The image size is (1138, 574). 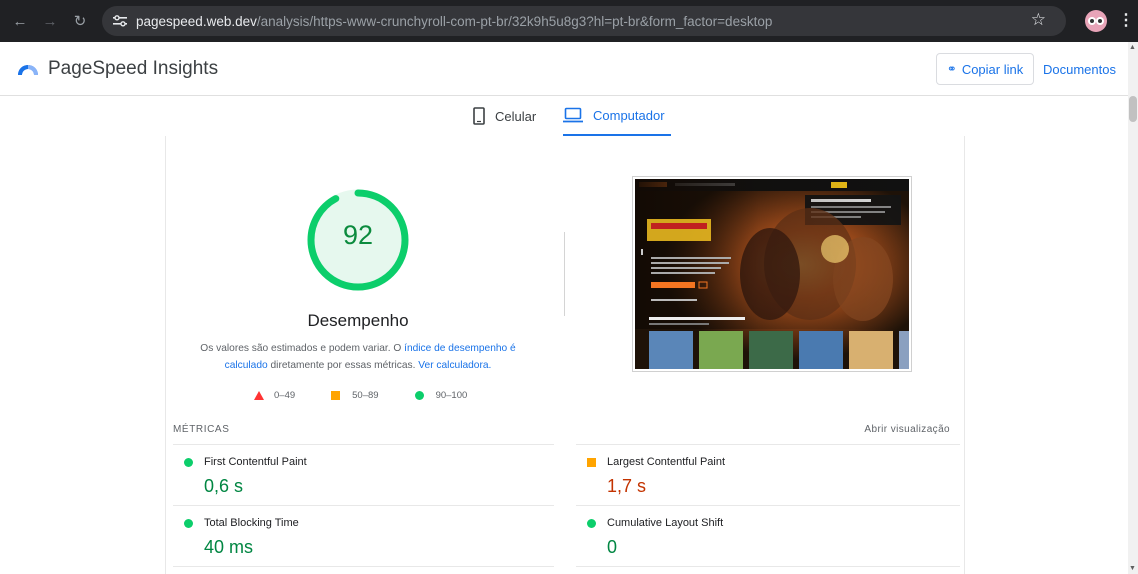 I want to click on tab-desktop: Computador, so click(x=617, y=116).